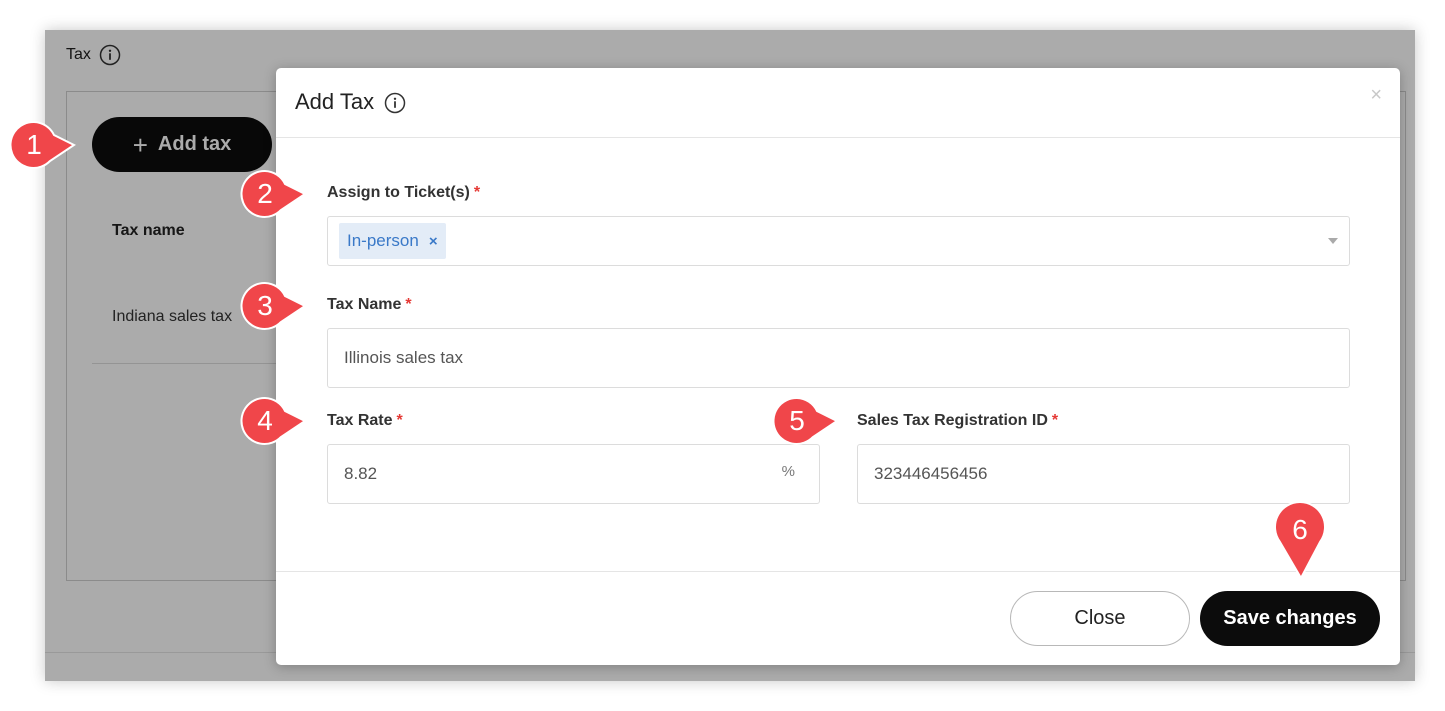  I want to click on callout-4: 4, so click(273, 422).